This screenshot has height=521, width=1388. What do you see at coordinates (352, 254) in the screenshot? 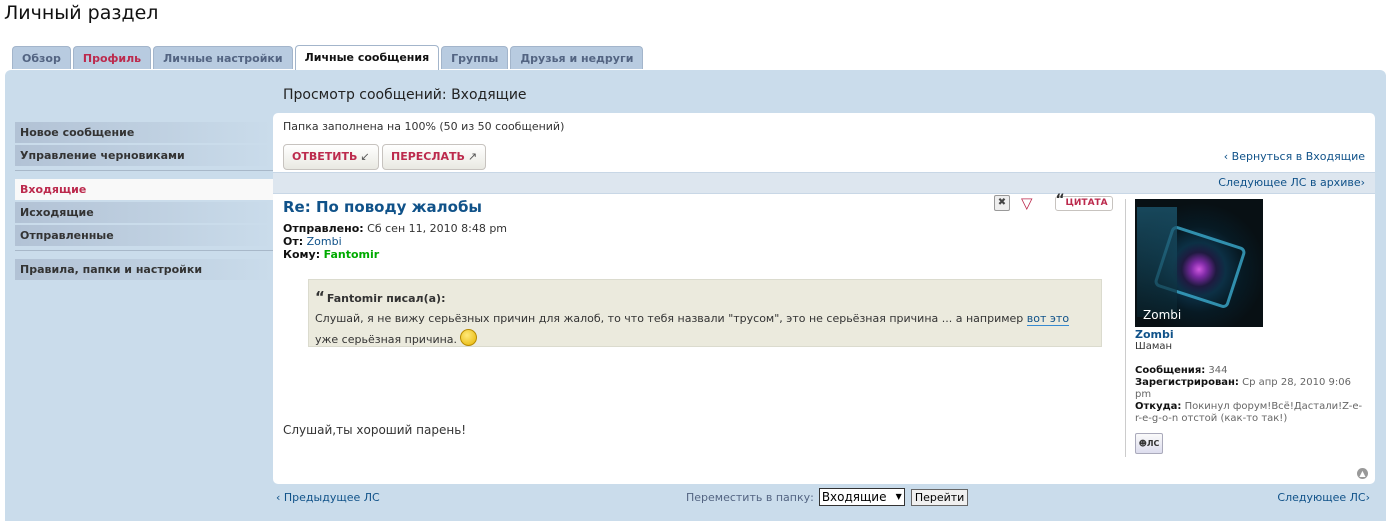
I see `to-user-link: Fantomir` at bounding box center [352, 254].